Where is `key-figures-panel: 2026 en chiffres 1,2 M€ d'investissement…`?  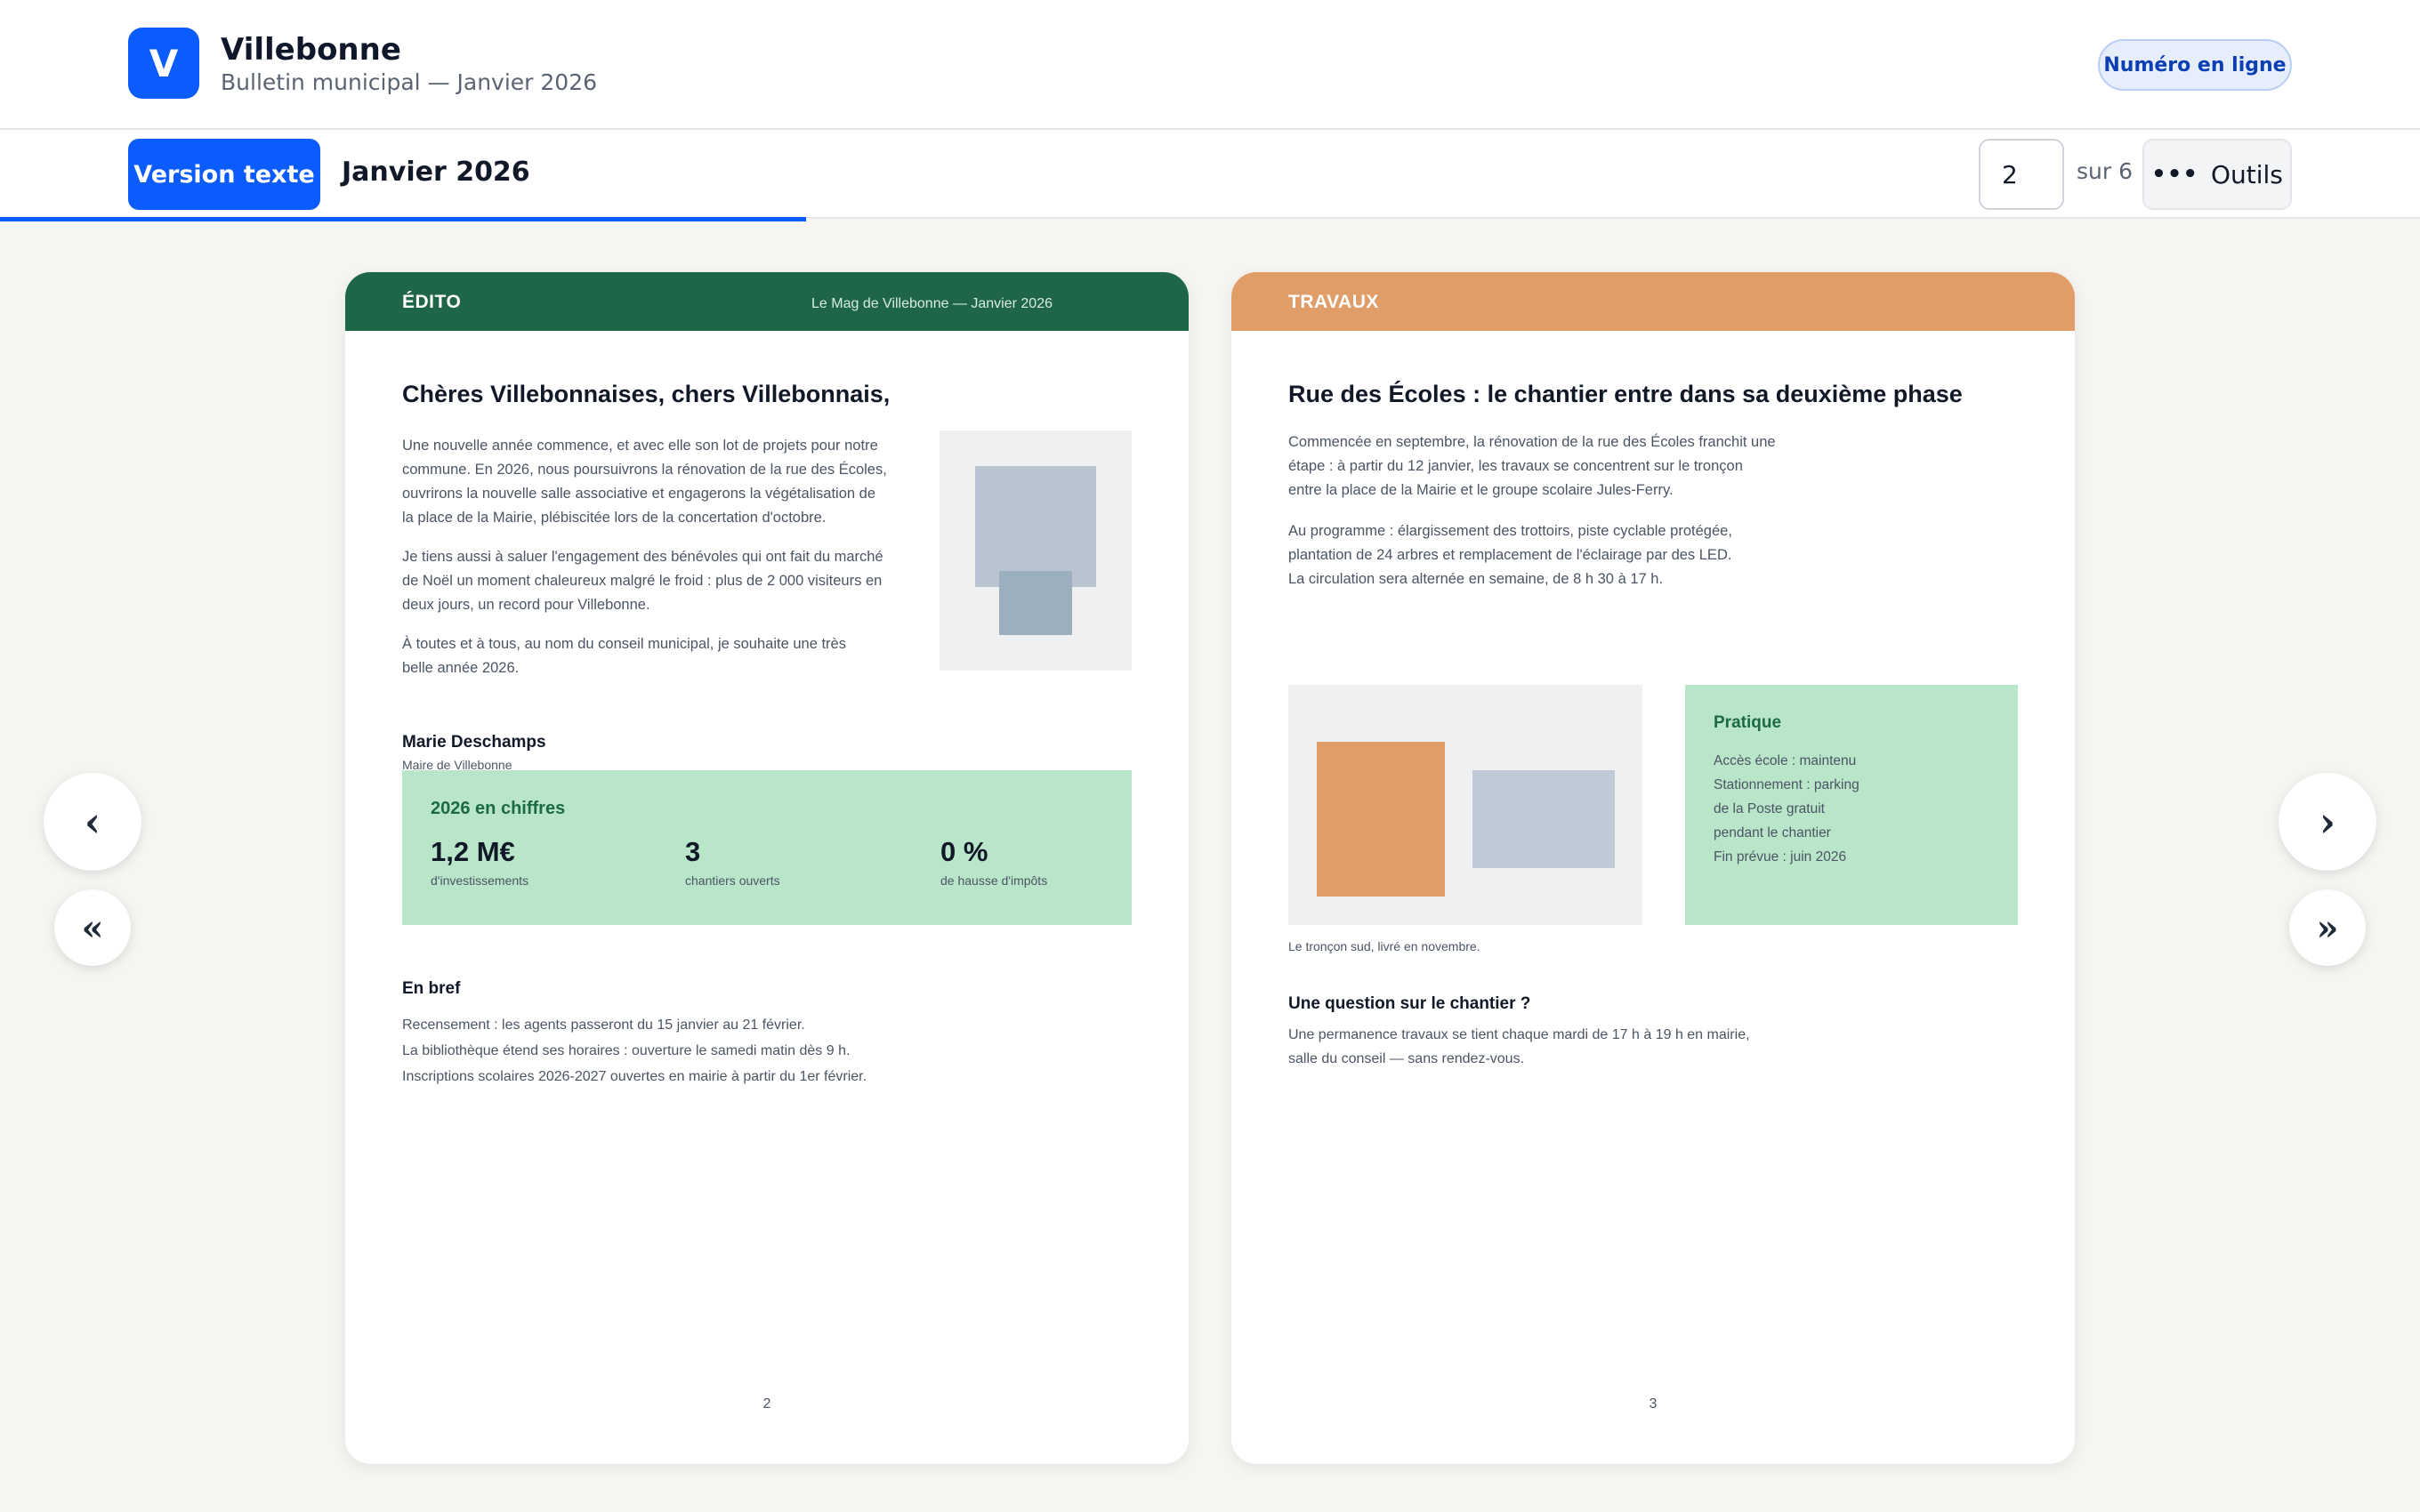
key-figures-panel: 2026 en chiffres 1,2 M€ d'investissement… is located at coordinates (767, 848).